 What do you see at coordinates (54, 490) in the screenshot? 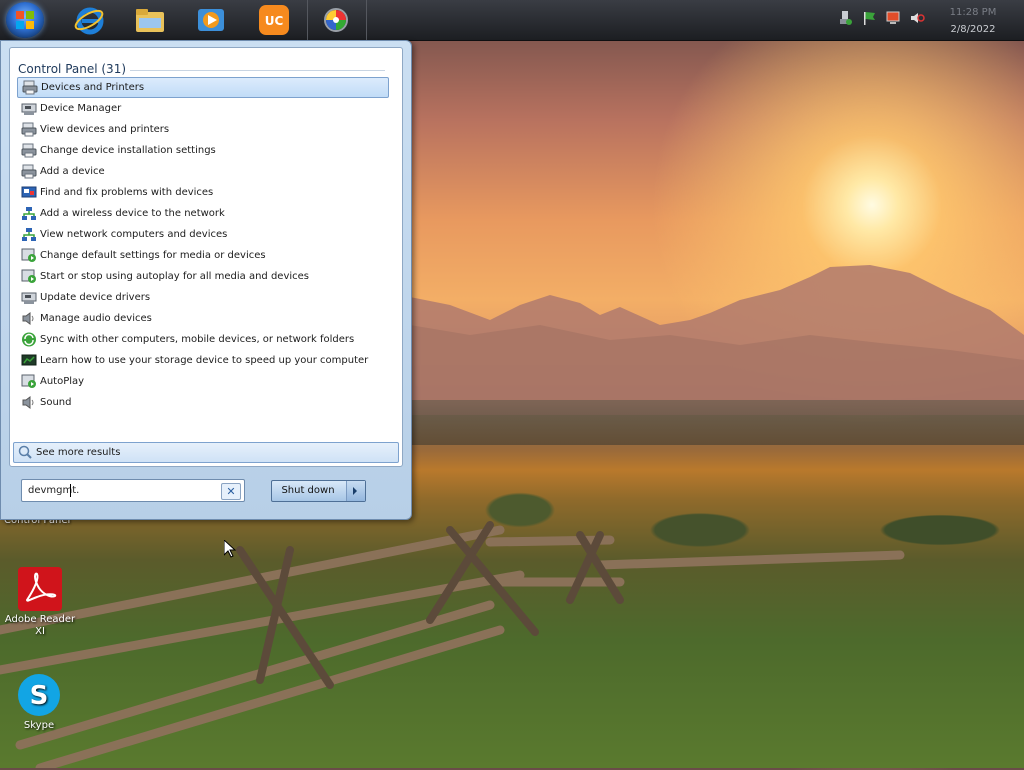
I see `search-input-value: devmgmt.` at bounding box center [54, 490].